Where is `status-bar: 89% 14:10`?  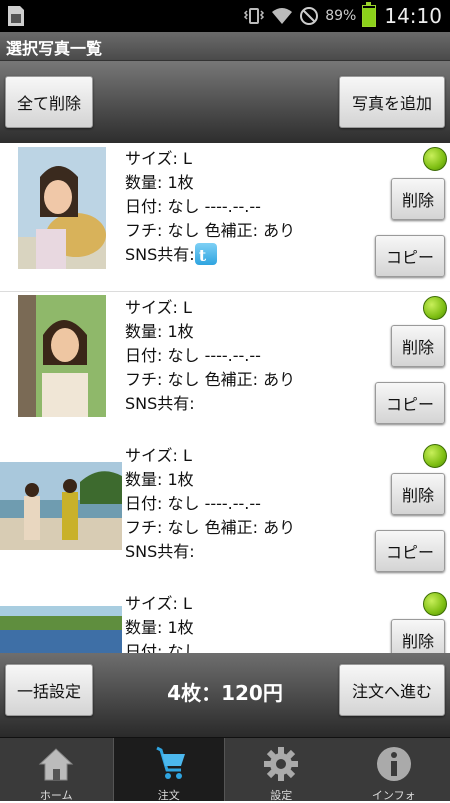 status-bar: 89% 14:10 is located at coordinates (225, 16).